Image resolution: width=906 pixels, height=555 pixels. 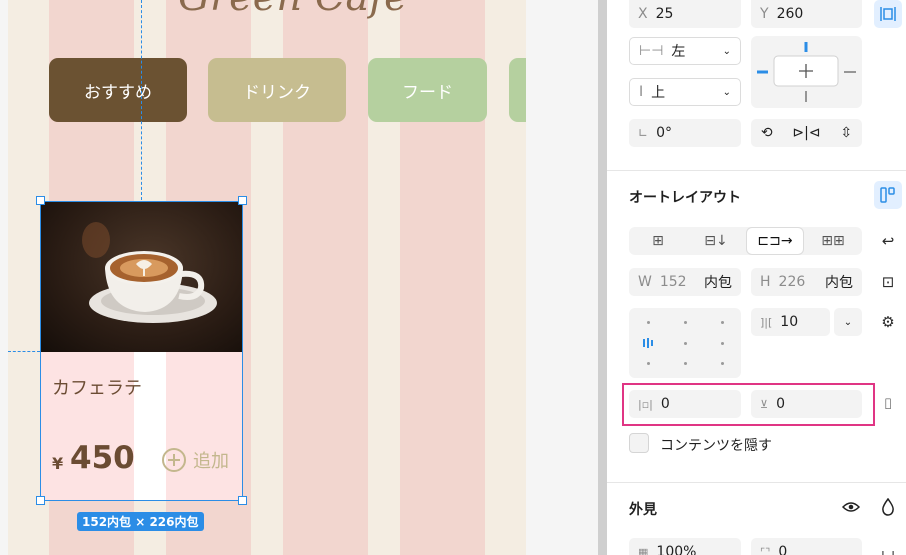 I want to click on layout-grid-icon: ⊞⊞, so click(x=833, y=241).